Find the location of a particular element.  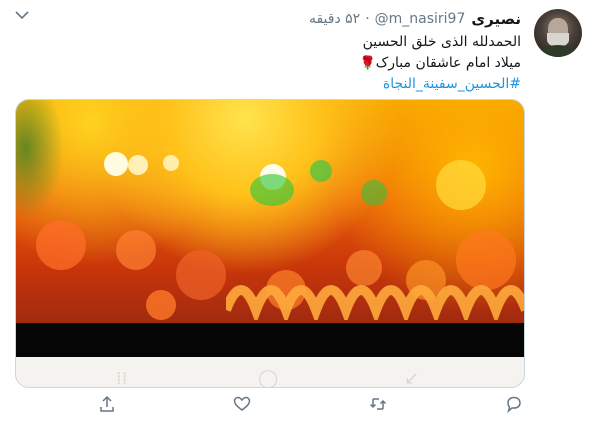

hashtag-link: #الحسین_سفینة_النجاة is located at coordinates (452, 84).